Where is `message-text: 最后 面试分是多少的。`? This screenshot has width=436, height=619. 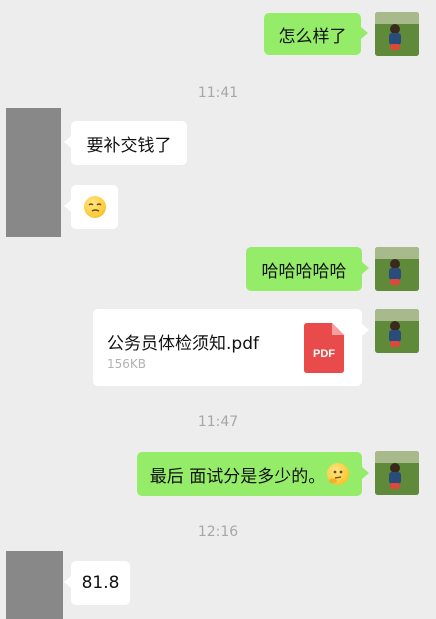
message-text: 最后 面试分是多少的。 is located at coordinates (237, 476).